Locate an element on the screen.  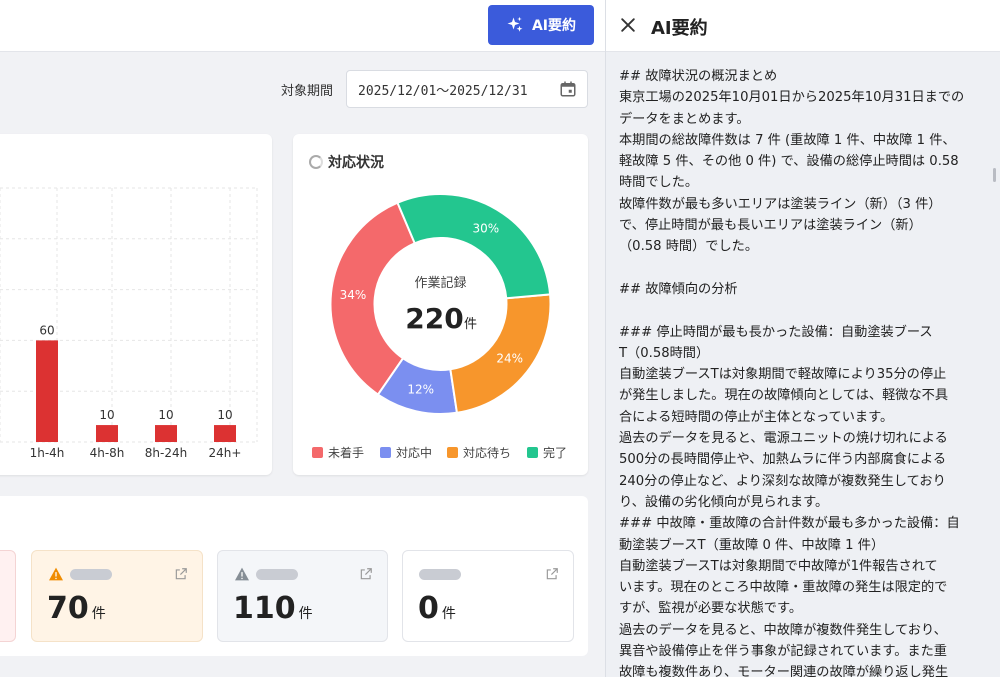
slice-percent-label: 34% is located at coordinates (353, 295).